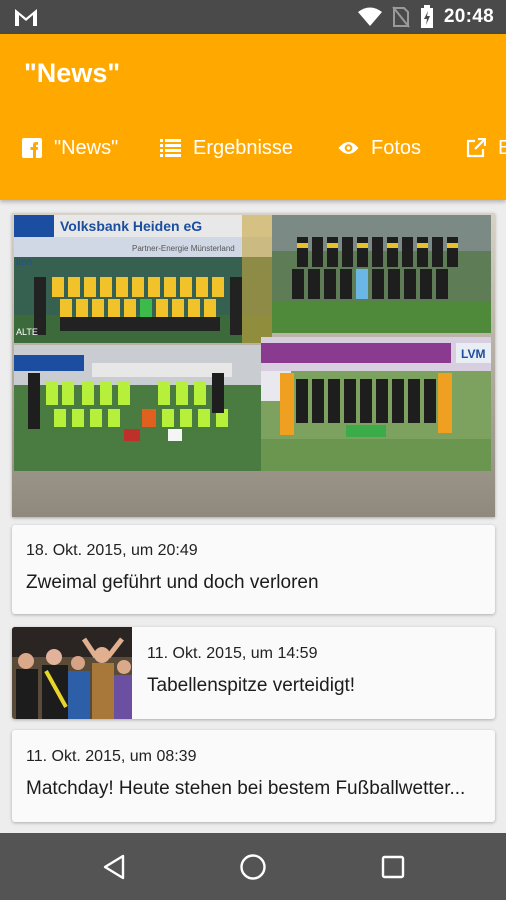  Describe the element at coordinates (396, 147) in the screenshot. I see `tab-fotos-label: Fotos` at that location.